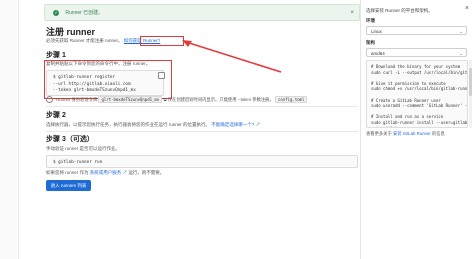  What do you see at coordinates (84, 13) in the screenshot?
I see `banner-text: Runner 已创建。` at bounding box center [84, 13].